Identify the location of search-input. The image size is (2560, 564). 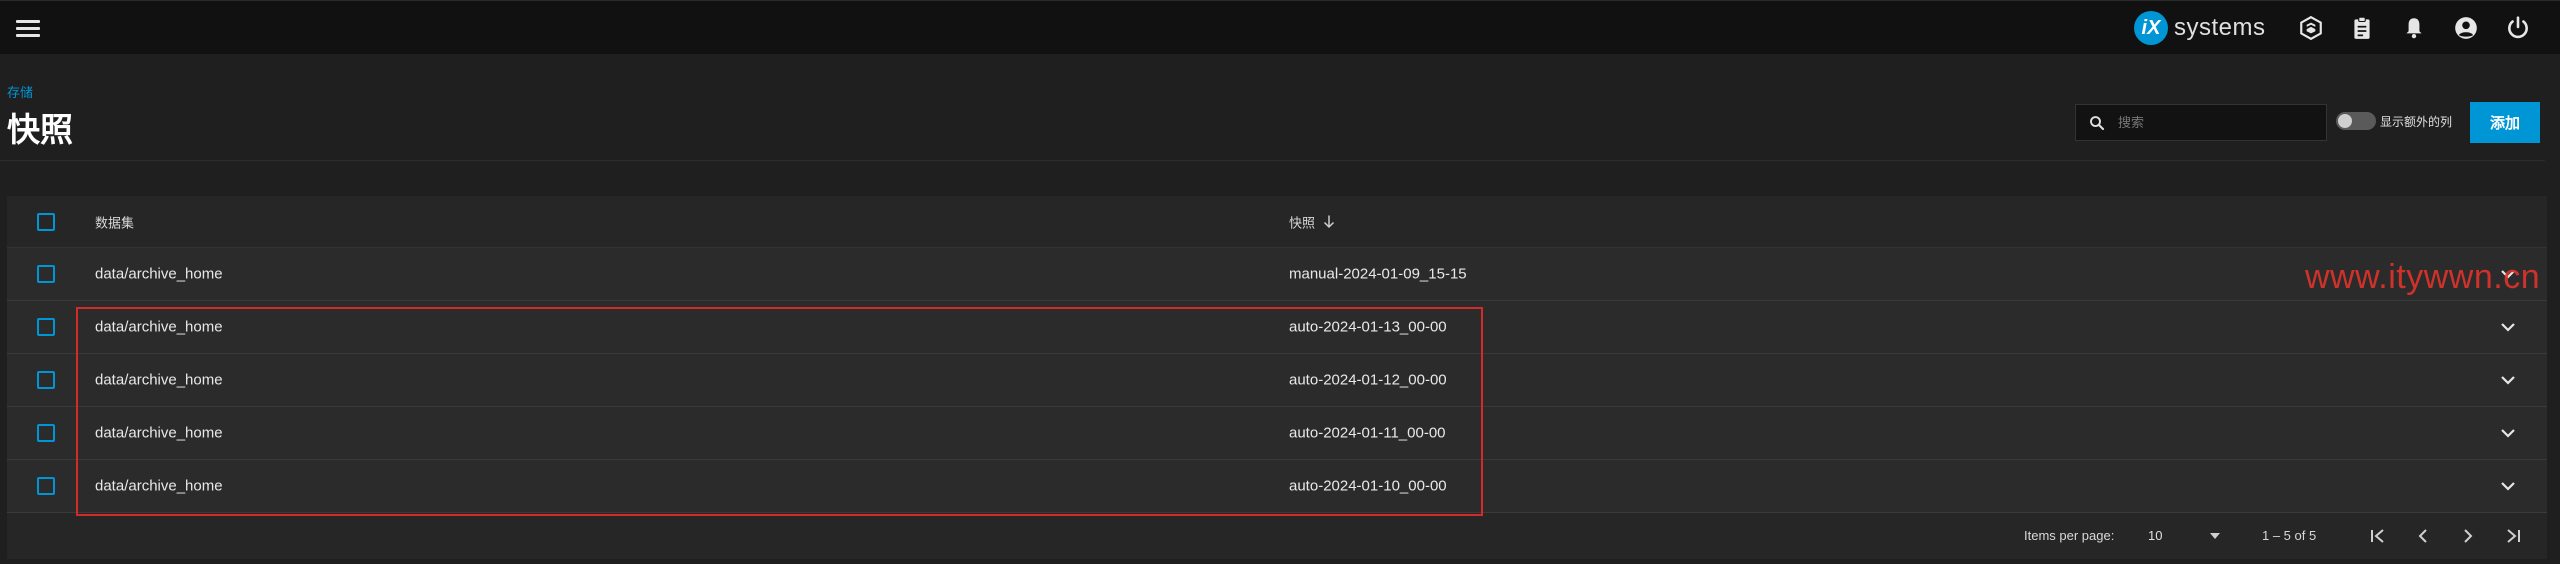
(2218, 122).